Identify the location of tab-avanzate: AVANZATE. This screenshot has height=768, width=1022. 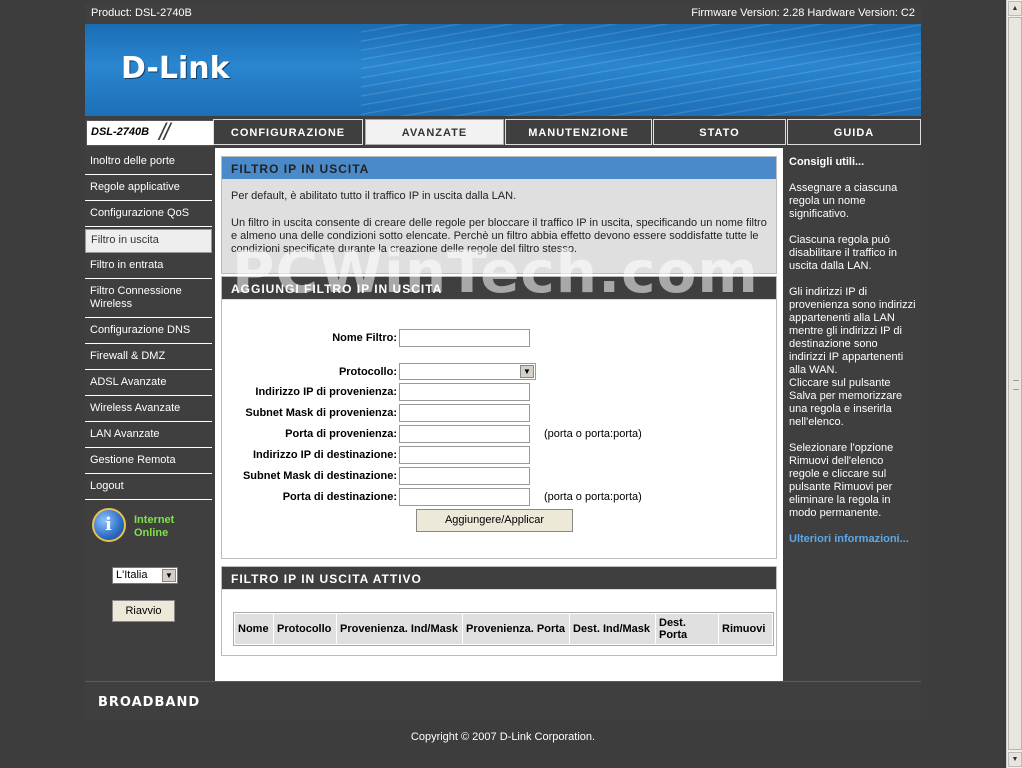
(434, 132).